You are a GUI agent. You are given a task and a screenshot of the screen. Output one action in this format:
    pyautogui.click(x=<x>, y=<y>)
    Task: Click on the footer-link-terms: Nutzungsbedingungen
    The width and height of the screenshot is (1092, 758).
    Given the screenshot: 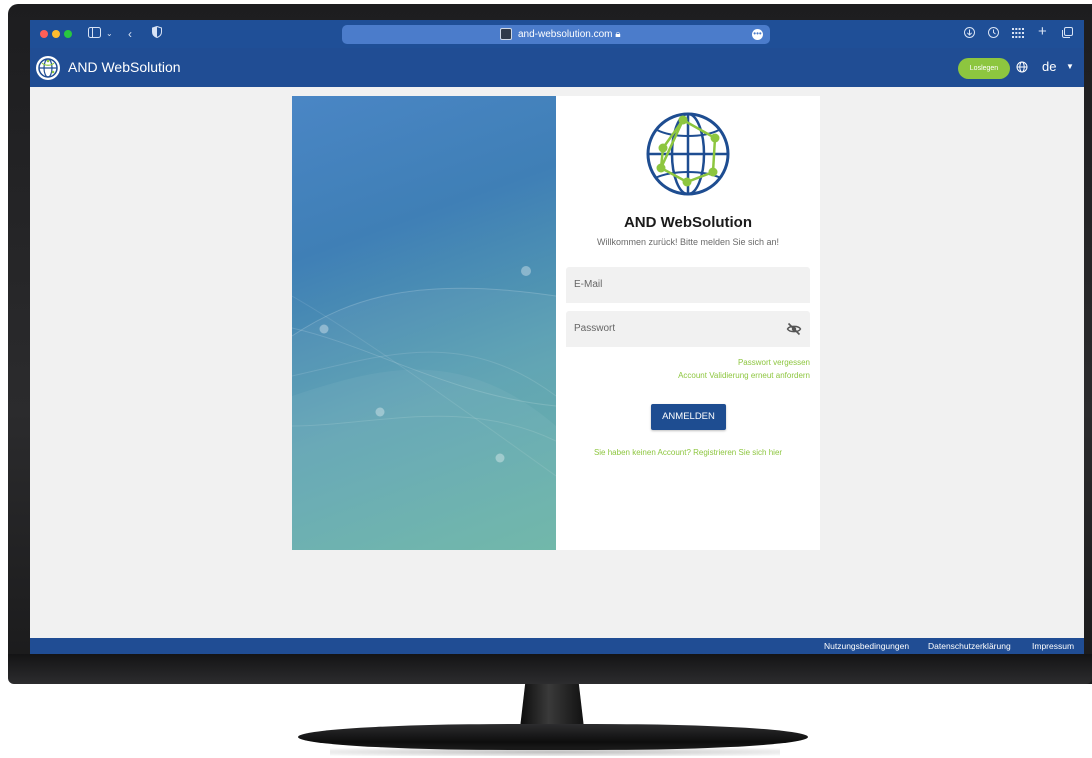 What is the action you would take?
    pyautogui.click(x=866, y=646)
    